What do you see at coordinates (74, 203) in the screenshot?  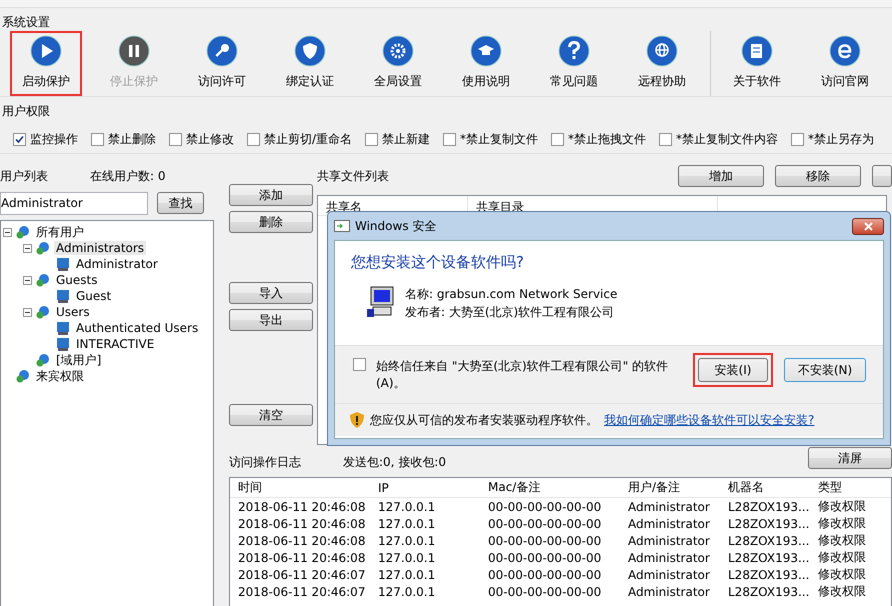 I see `search-field: Administrator` at bounding box center [74, 203].